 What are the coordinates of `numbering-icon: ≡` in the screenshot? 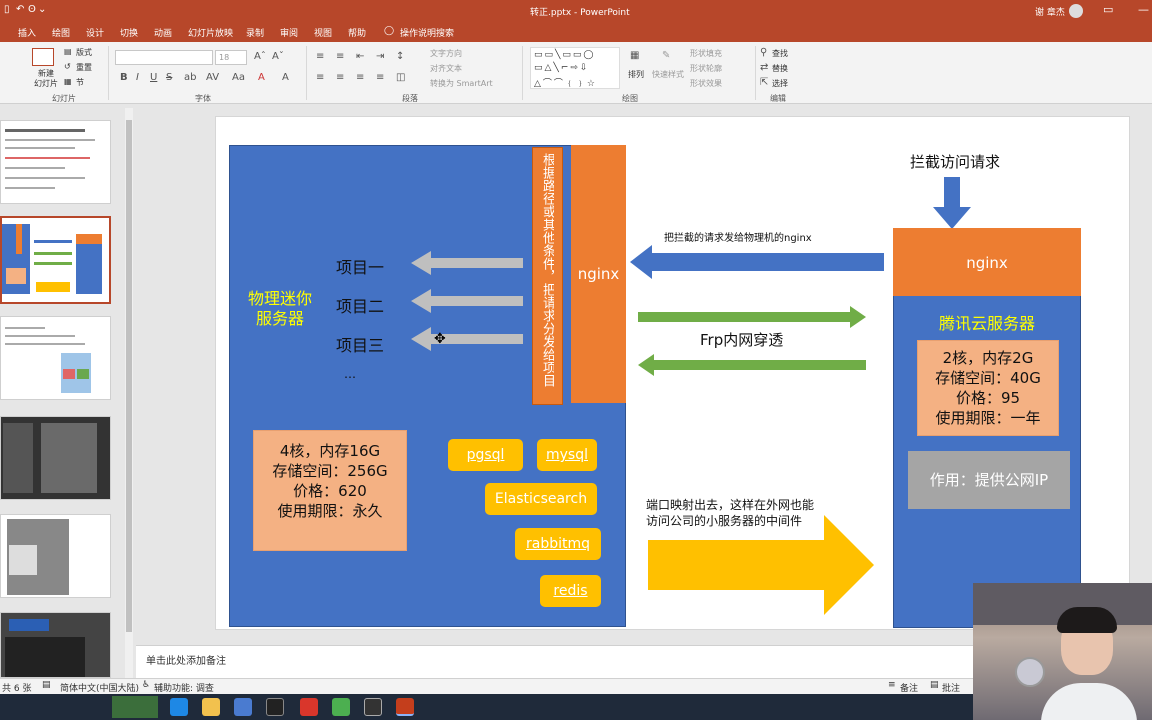 It's located at (340, 56).